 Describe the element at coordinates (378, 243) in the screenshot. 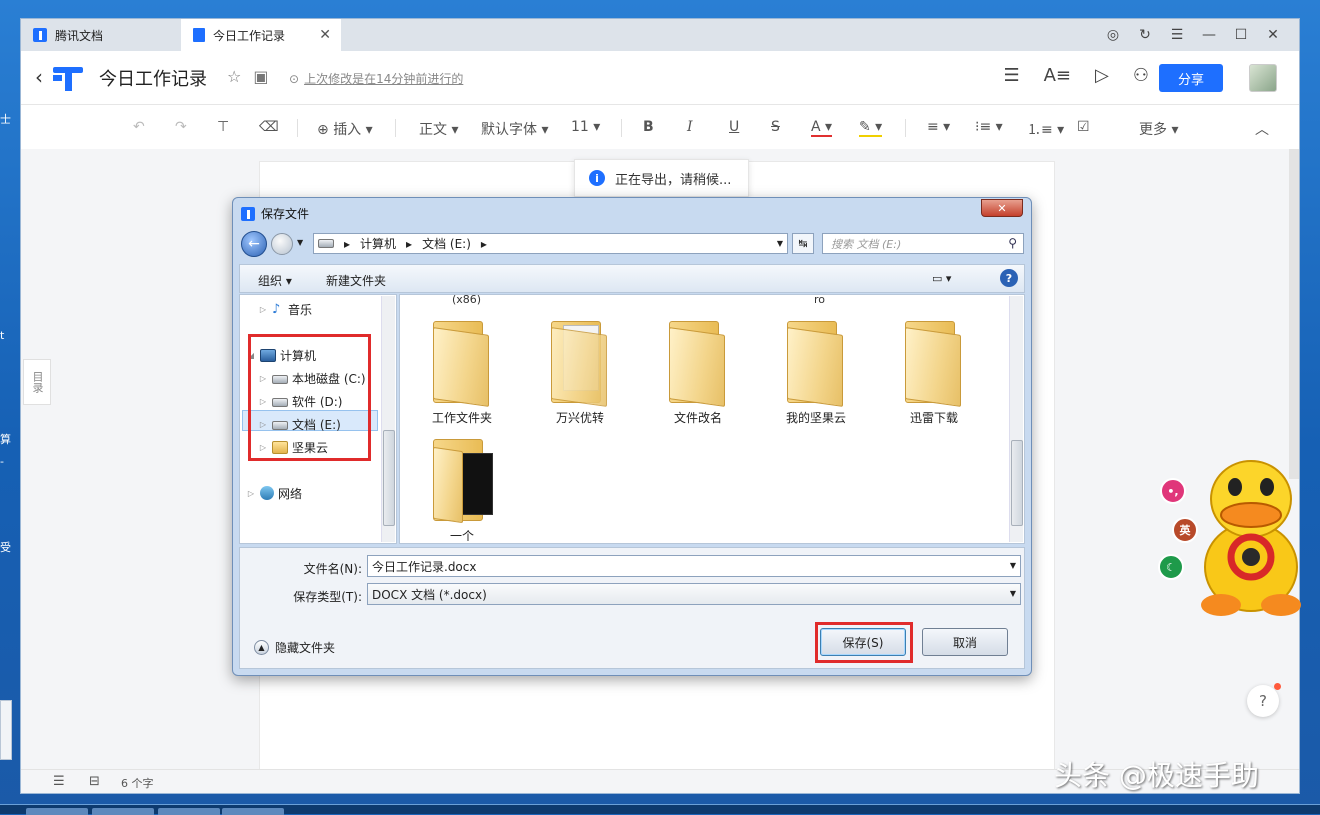

I see `breadcrumb-computer: 计算机` at that location.